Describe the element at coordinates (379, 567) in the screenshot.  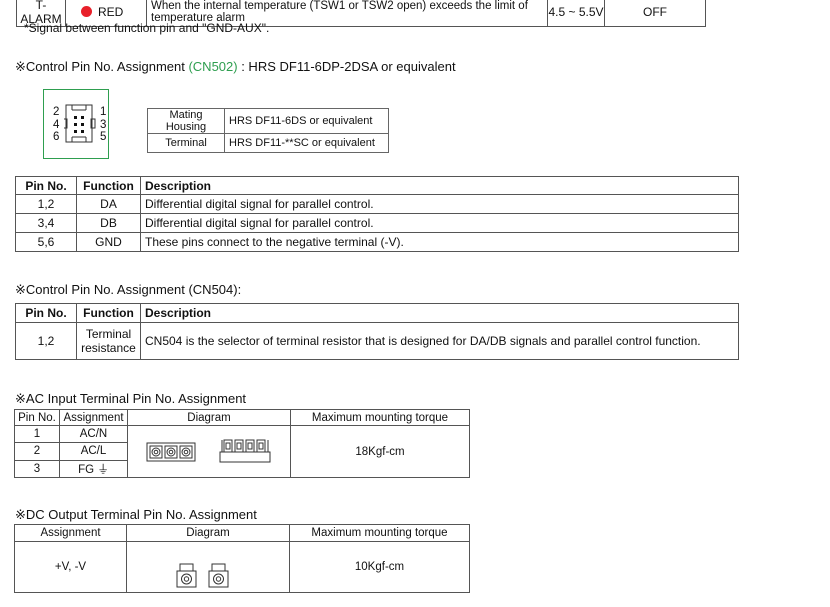
I see `dc-torque: 10Kgf-cm` at that location.